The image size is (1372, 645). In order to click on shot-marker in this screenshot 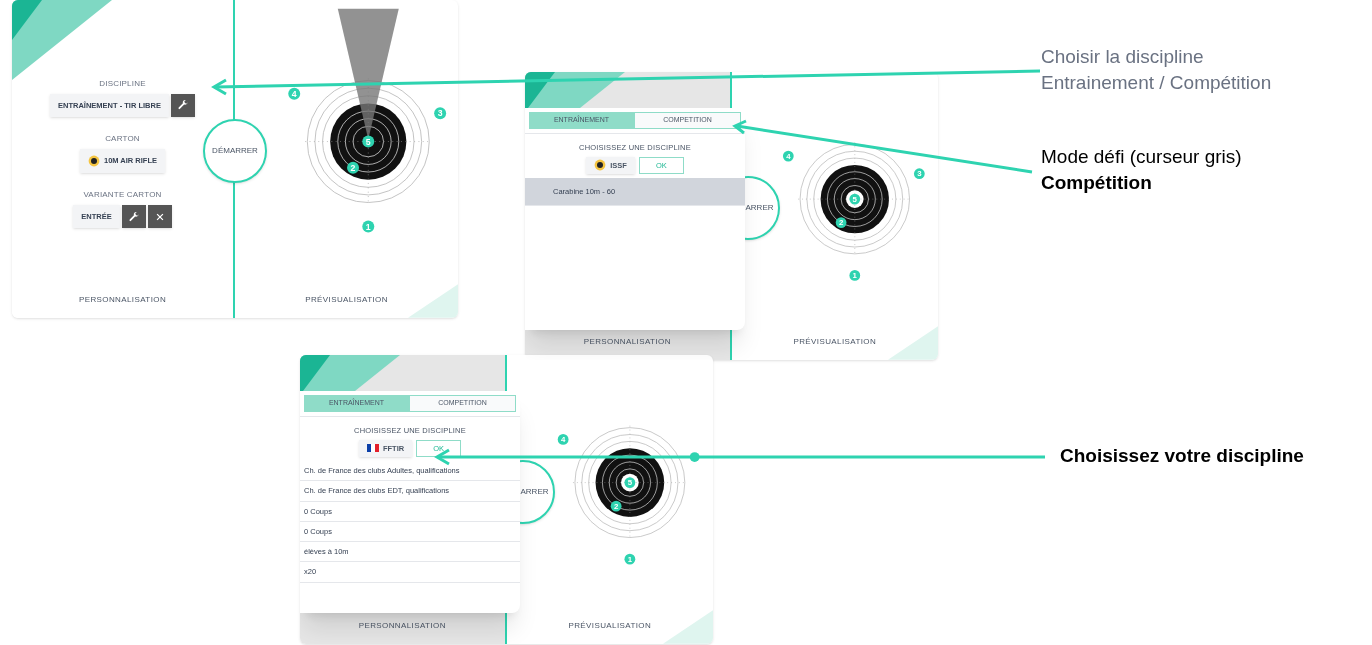, I will do `click(694, 457)`.